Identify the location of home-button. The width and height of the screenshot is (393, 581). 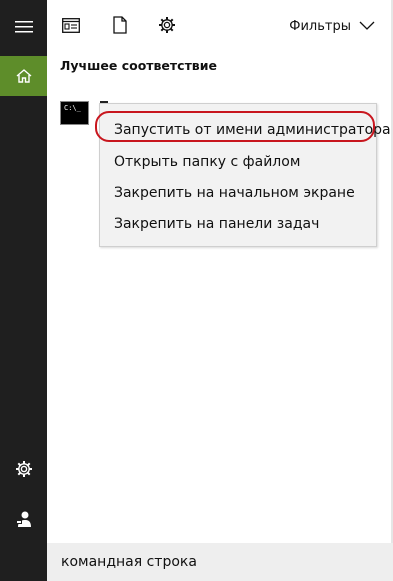
(23, 76).